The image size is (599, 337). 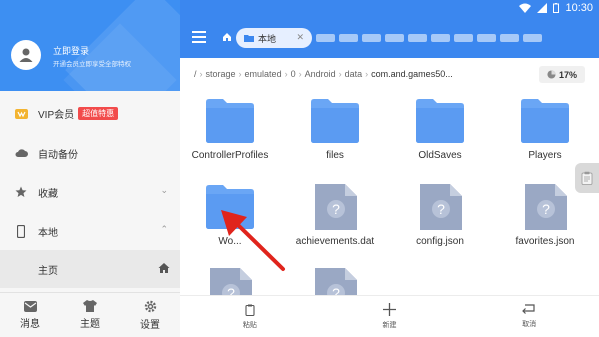 What do you see at coordinates (230, 132) in the screenshot?
I see `folder-item: ControllerProfiles` at bounding box center [230, 132].